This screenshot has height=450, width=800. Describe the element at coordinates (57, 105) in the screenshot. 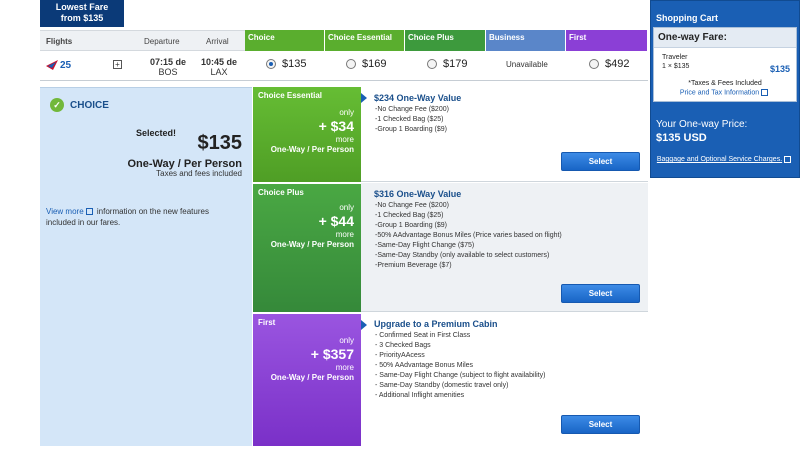

I see `check-icon: ✓` at that location.